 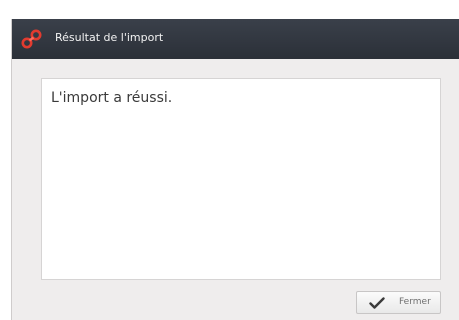 What do you see at coordinates (398, 302) in the screenshot?
I see `close-button: Fermer` at bounding box center [398, 302].